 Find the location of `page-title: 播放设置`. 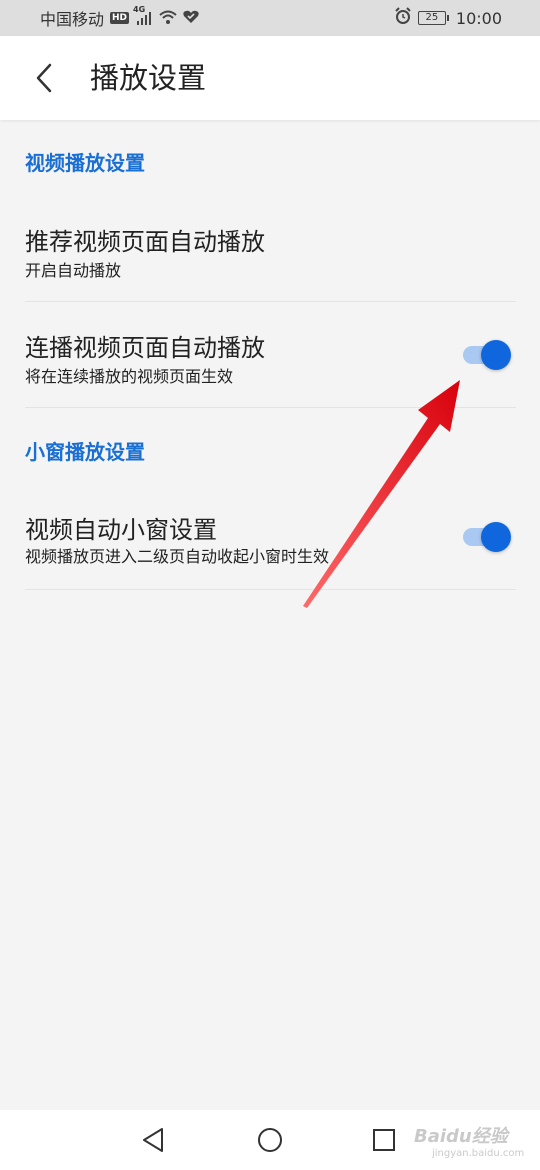

page-title: 播放设置 is located at coordinates (148, 78).